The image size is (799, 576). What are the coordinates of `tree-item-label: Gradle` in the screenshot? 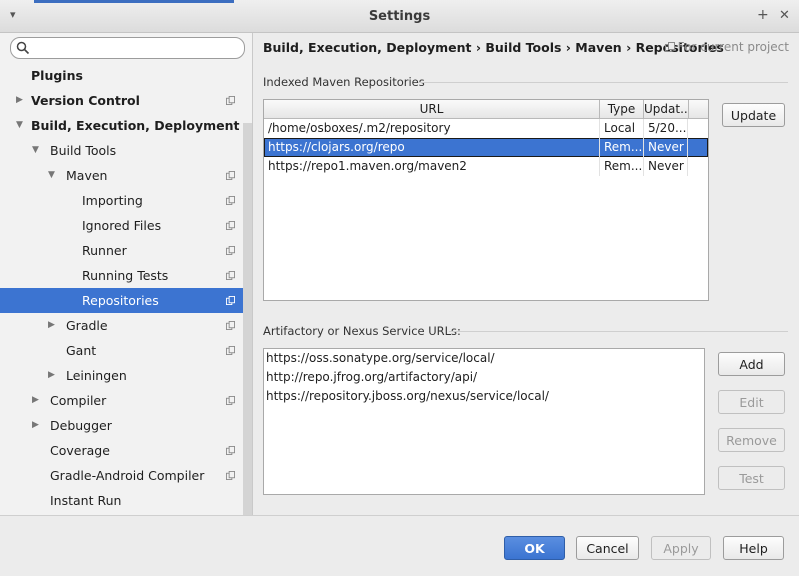 It's located at (87, 325).